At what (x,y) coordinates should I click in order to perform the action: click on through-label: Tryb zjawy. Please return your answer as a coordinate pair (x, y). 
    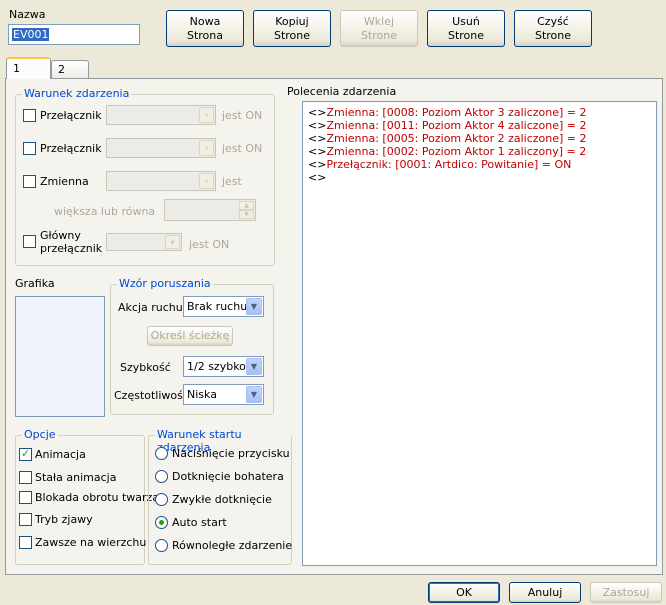
    Looking at the image, I should click on (64, 519).